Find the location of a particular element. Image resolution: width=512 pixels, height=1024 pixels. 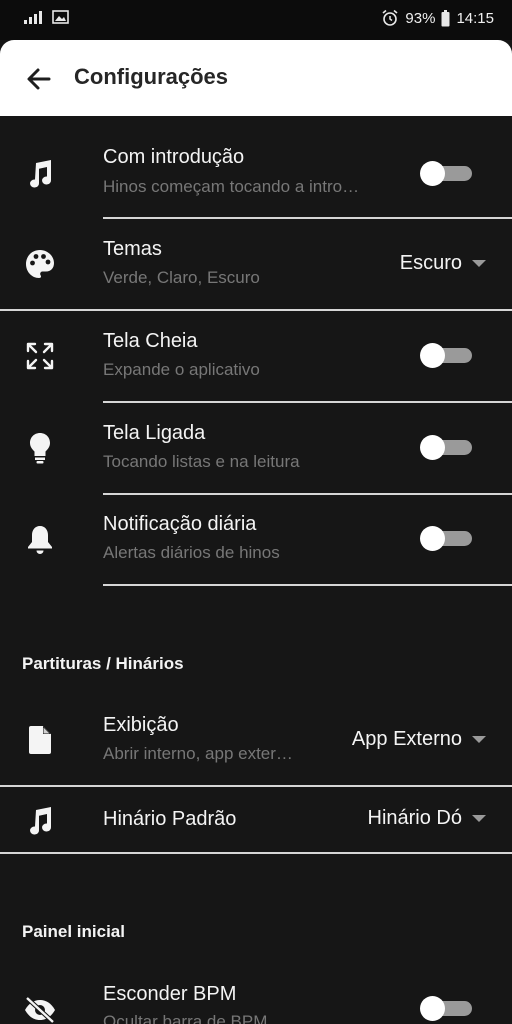

palette-icon is located at coordinates (40, 264).